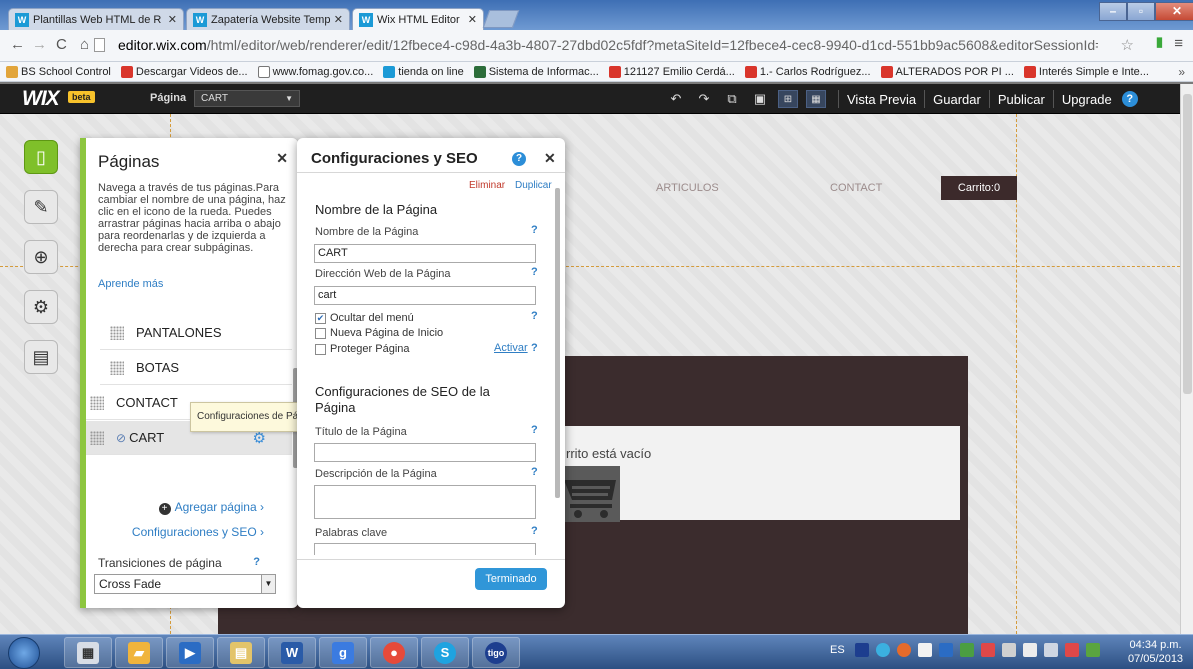 This screenshot has height=669, width=1193. Describe the element at coordinates (557, 343) in the screenshot. I see `seo-panel-scrollbar` at that location.